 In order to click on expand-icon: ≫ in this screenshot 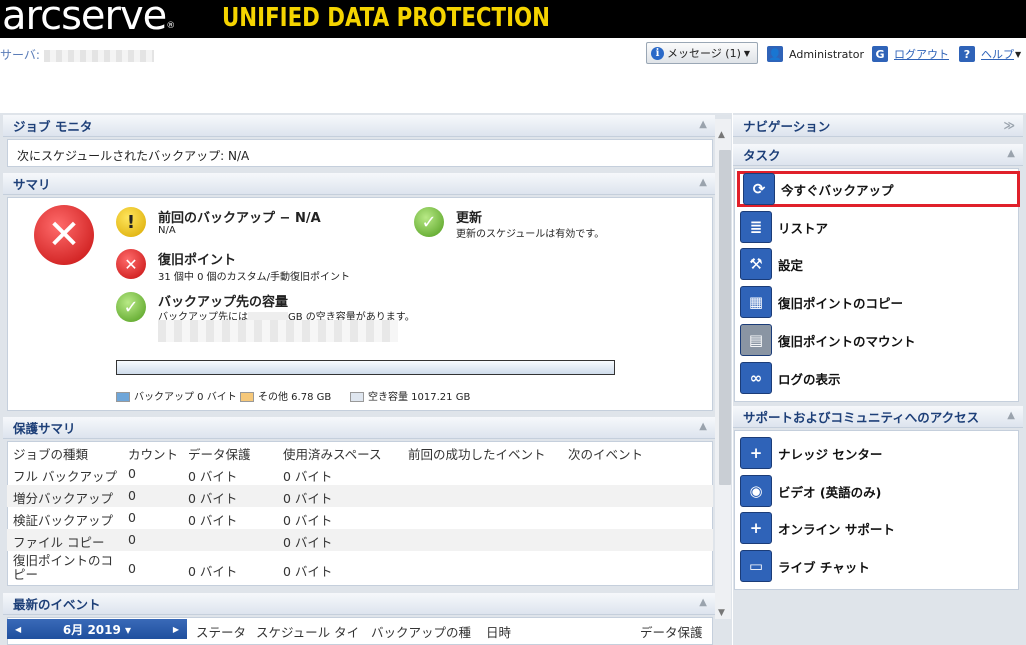, I will do `click(1009, 125)`.